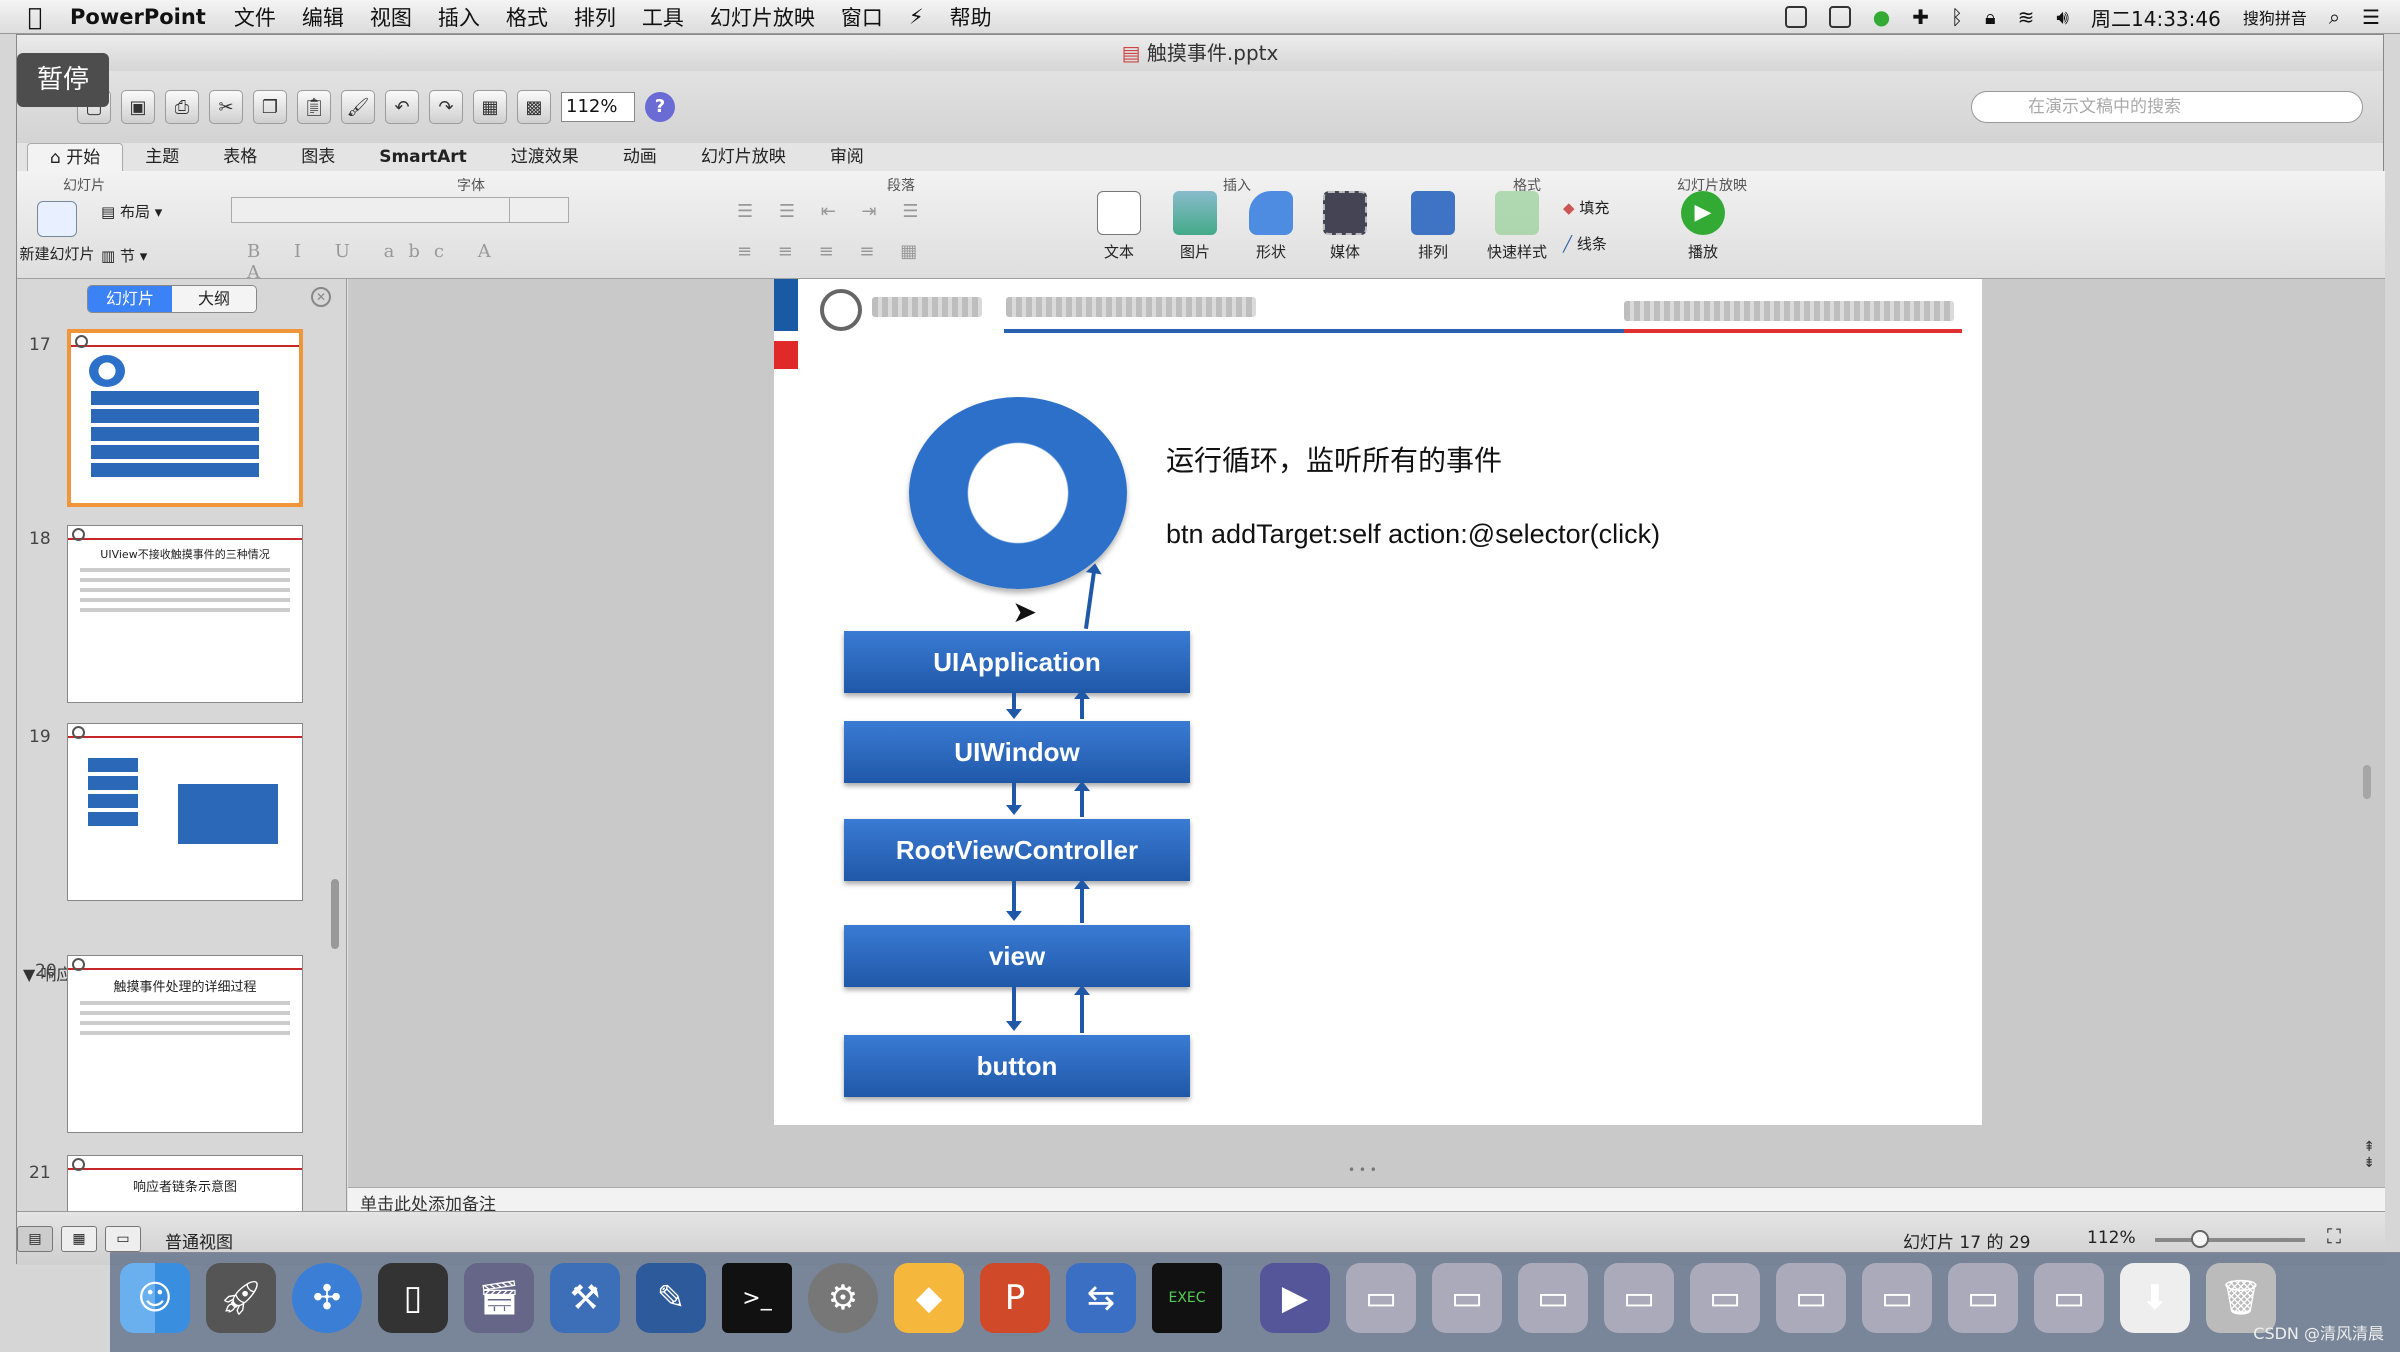 The width and height of the screenshot is (2400, 1352). Describe the element at coordinates (402, 107) in the screenshot. I see `undo-icon: ↶` at that location.